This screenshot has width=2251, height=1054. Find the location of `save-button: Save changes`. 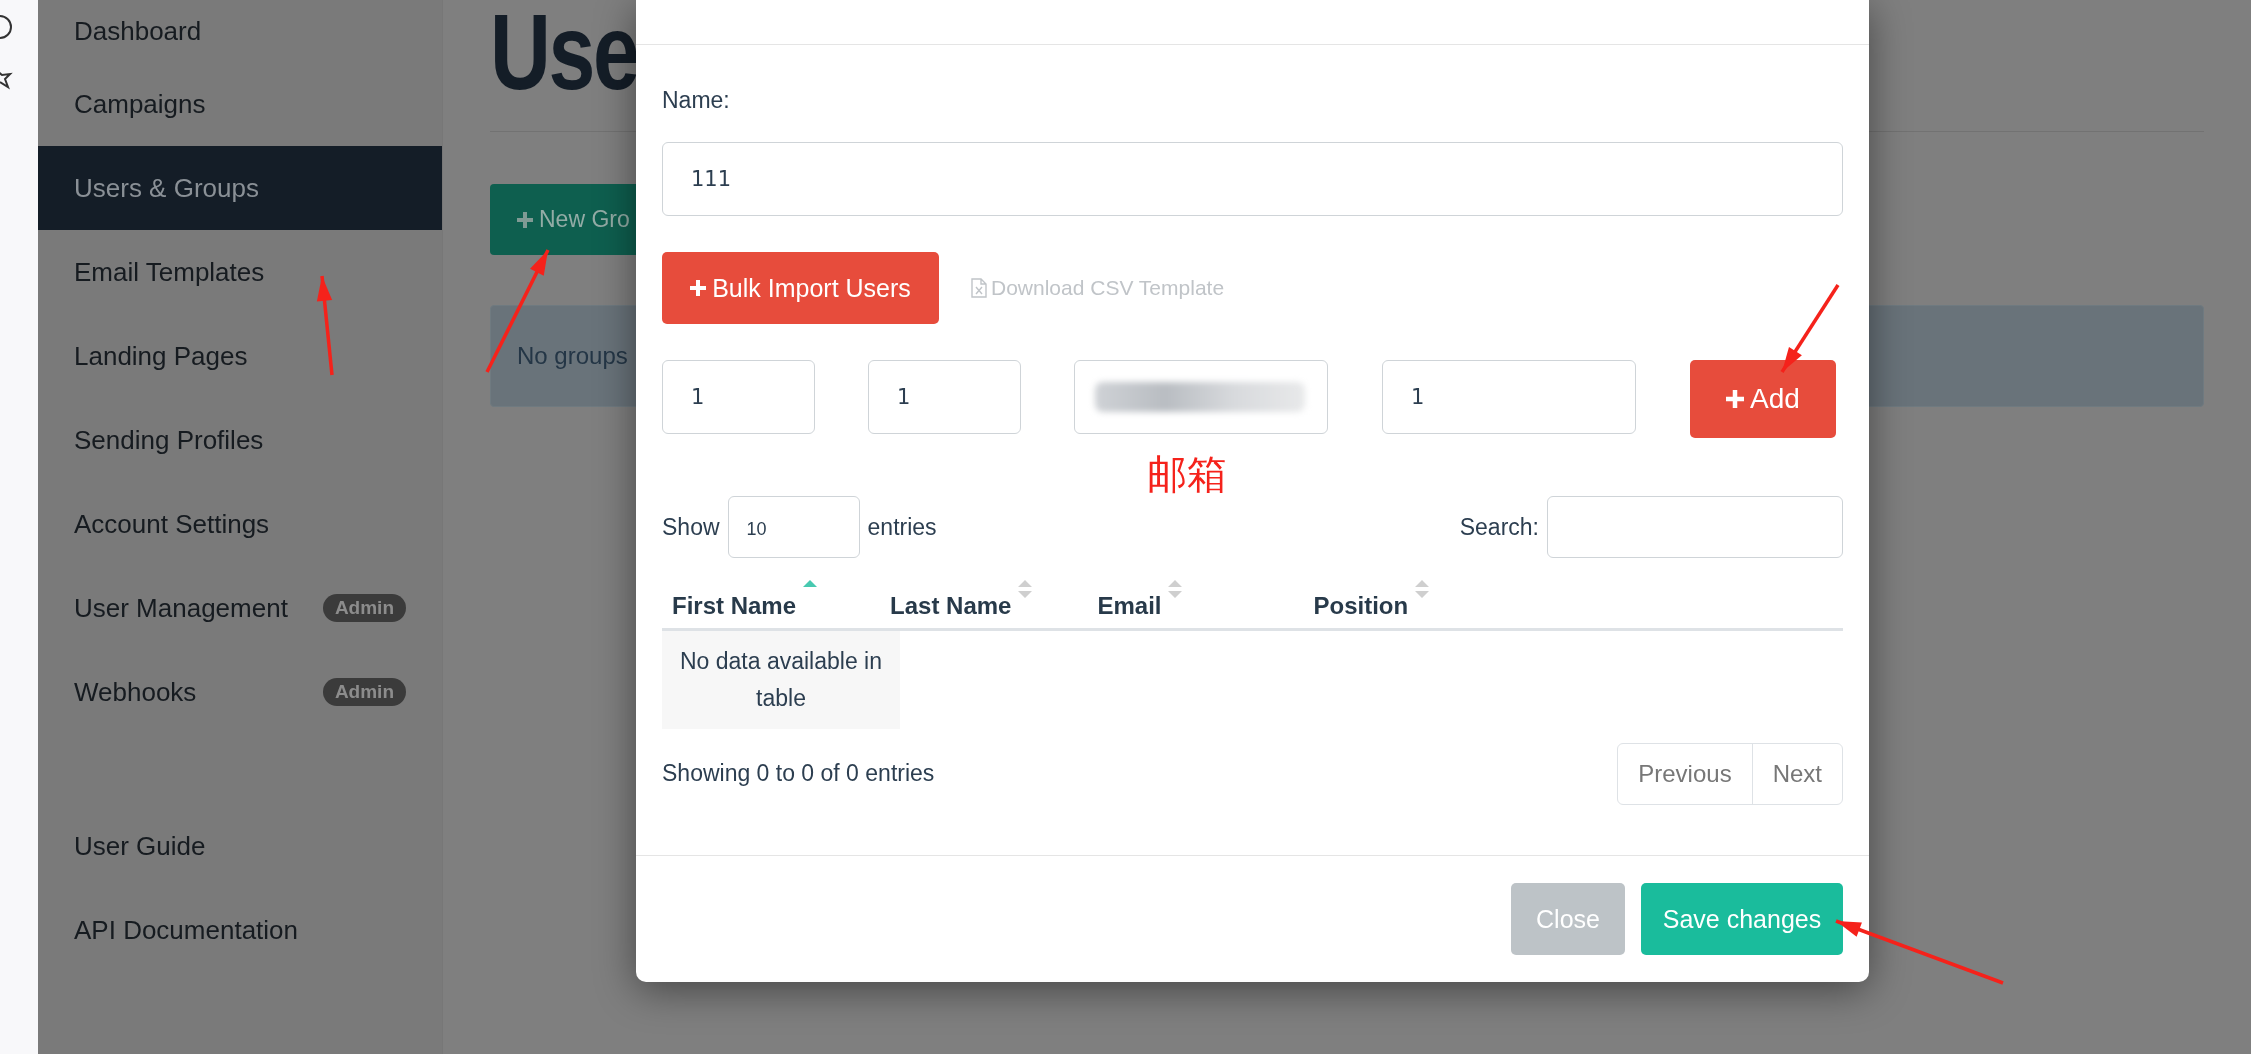

save-button: Save changes is located at coordinates (1742, 919).